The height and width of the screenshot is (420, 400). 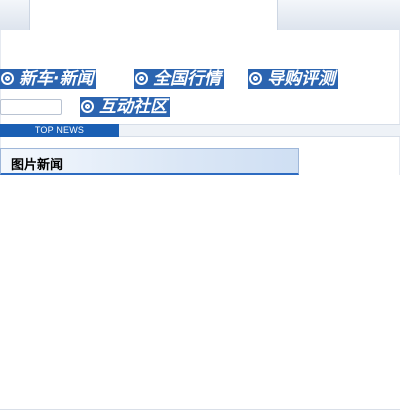 I want to click on nav-row-2: 互动社区, so click(x=200, y=107).